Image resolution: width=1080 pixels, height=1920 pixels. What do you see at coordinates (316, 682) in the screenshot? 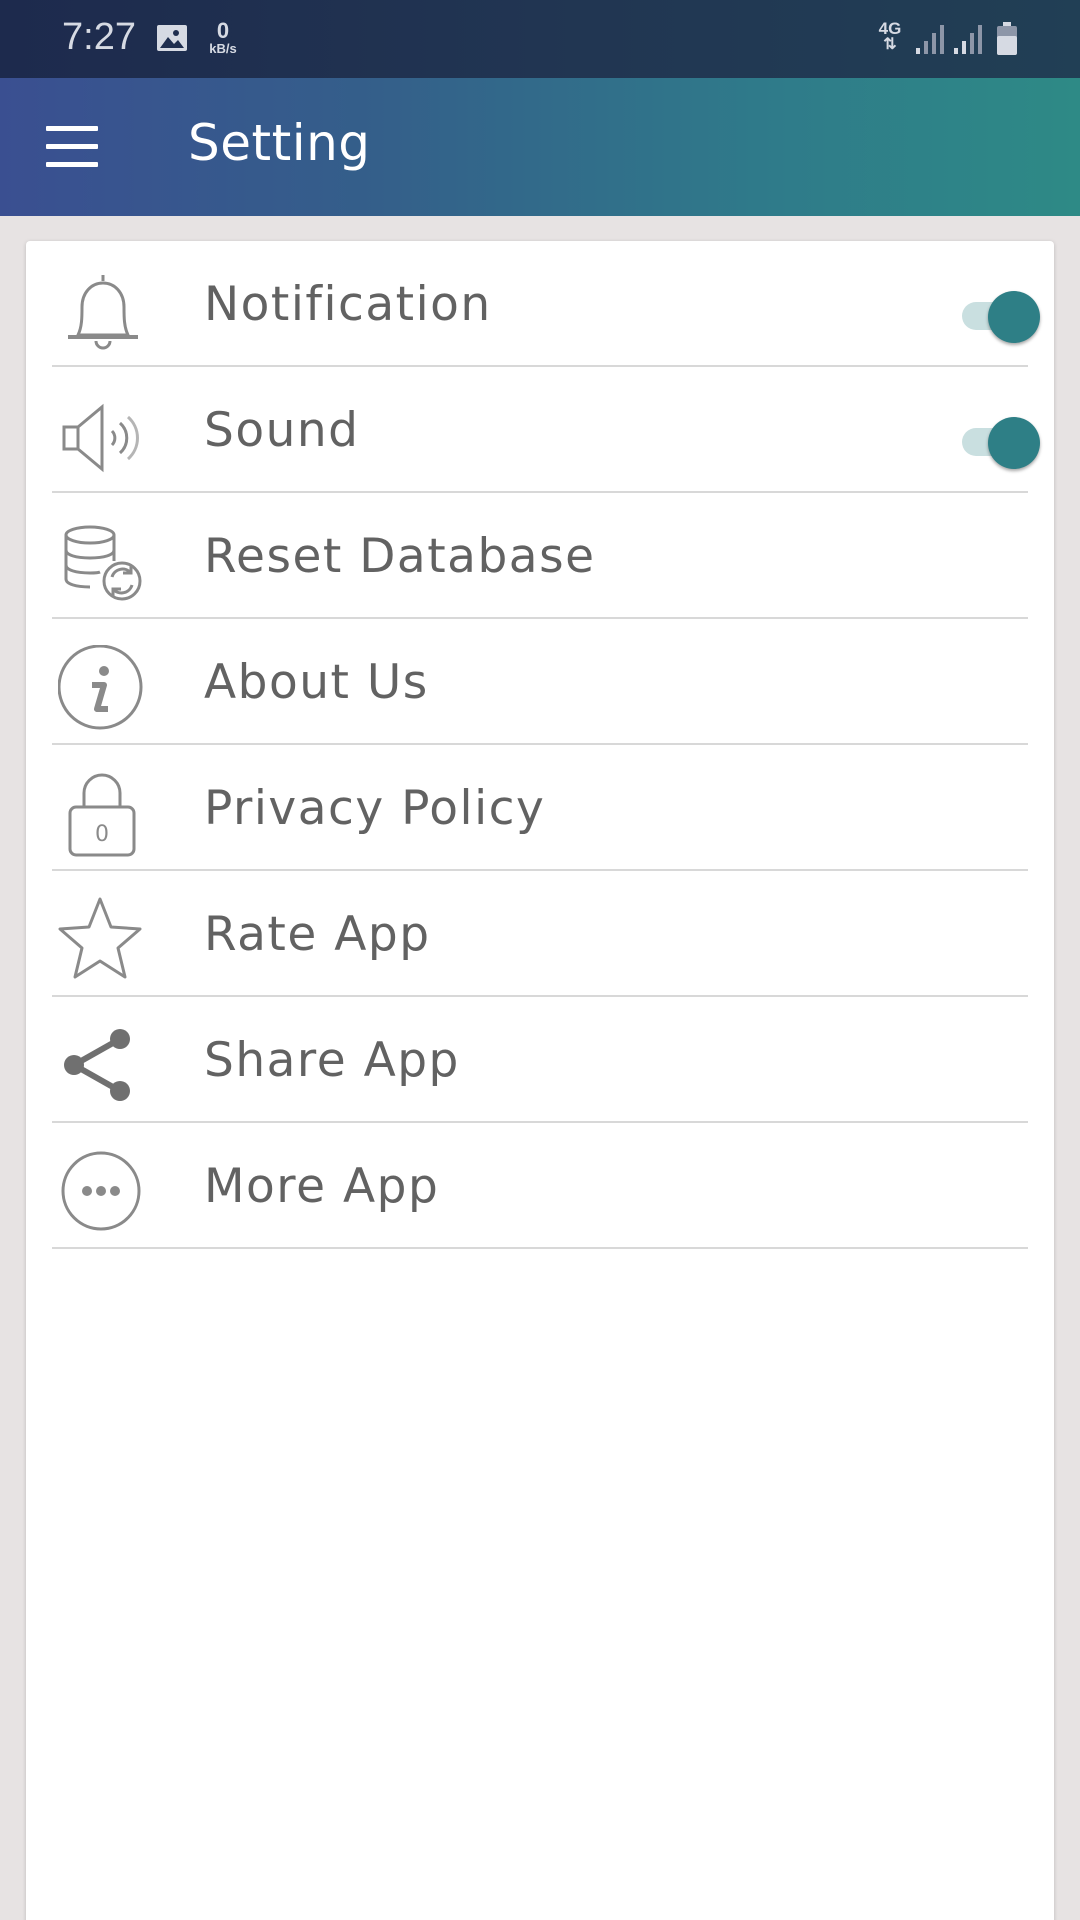
I see `settings-item-label: About Us` at bounding box center [316, 682].